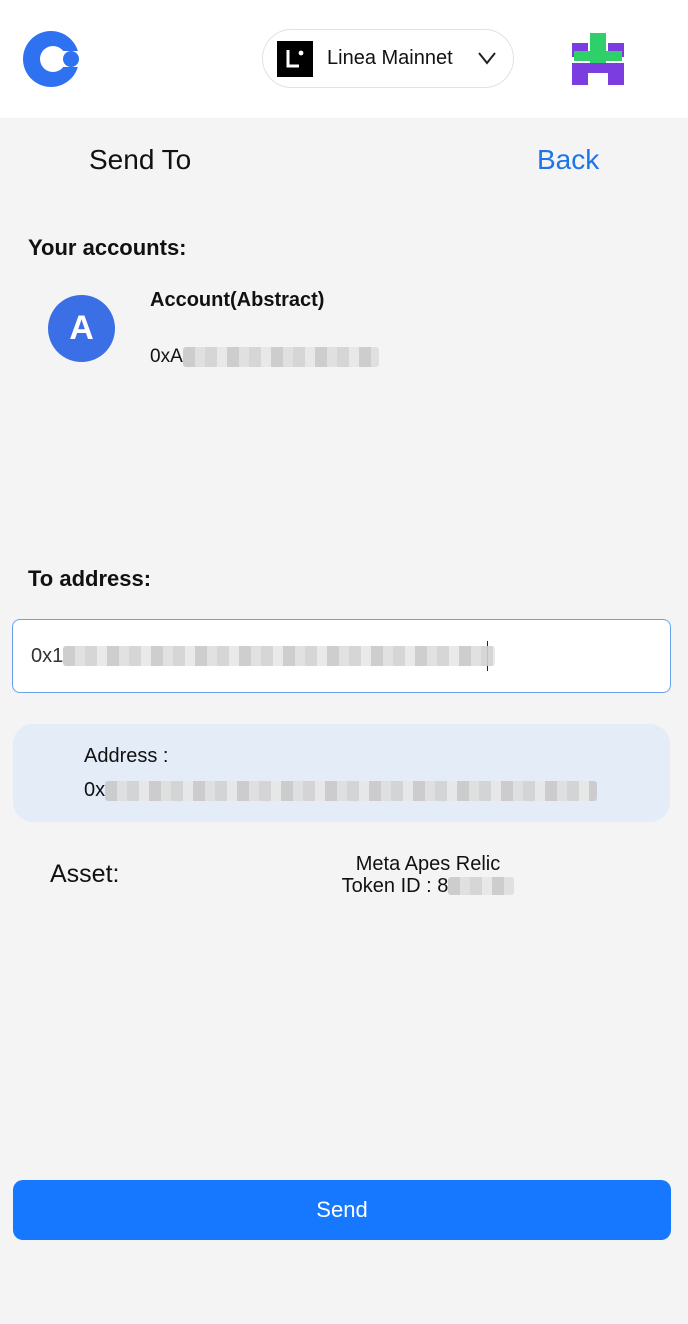  Describe the element at coordinates (568, 160) in the screenshot. I see `back-link: Back` at that location.